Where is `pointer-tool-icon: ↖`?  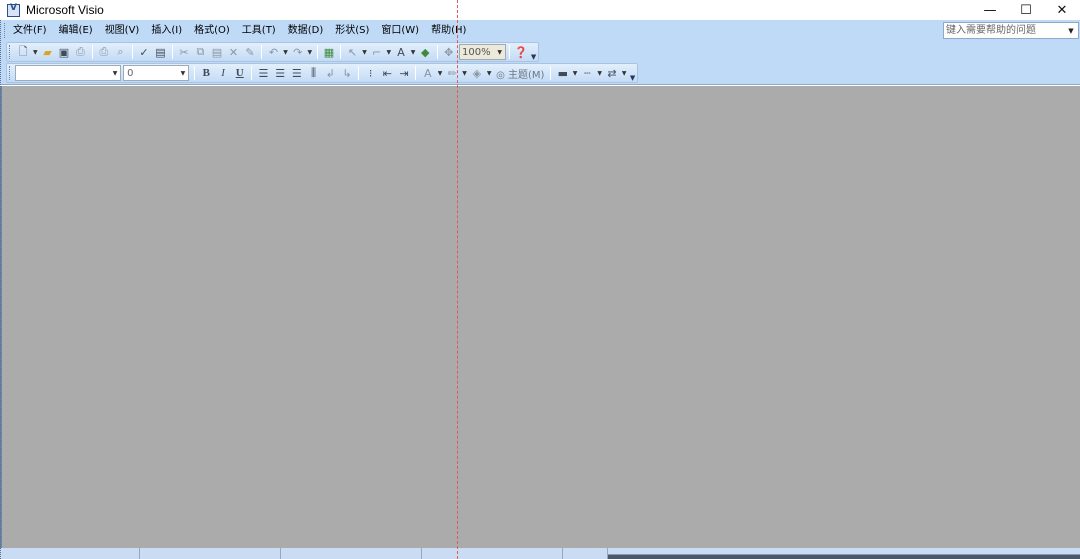
pointer-tool-icon: ↖ is located at coordinates (352, 52).